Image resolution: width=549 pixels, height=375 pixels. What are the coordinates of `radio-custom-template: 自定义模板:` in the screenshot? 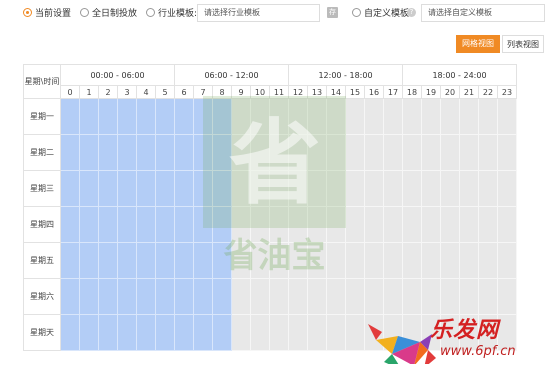 It's located at (382, 12).